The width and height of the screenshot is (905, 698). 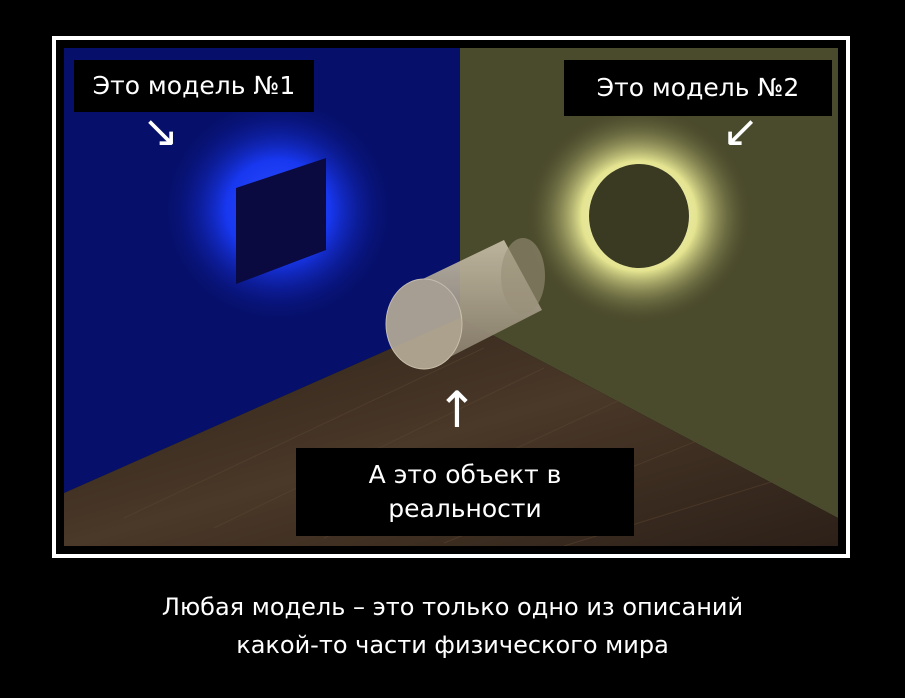 I want to click on object-label-text: А это объект в реальности, so click(x=465, y=491).